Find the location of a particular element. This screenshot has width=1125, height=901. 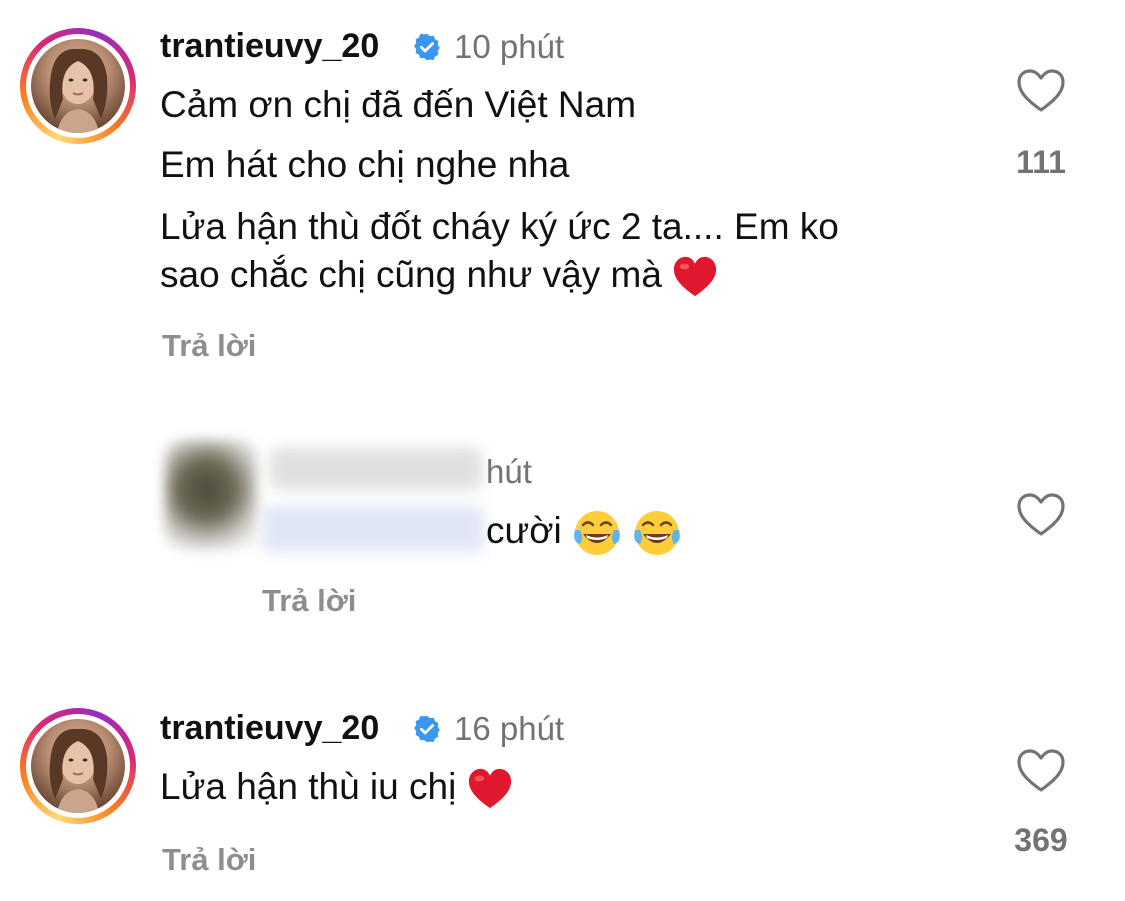

comment-text: Cảm ơn chị đã đến Việt Nam is located at coordinates (398, 104).